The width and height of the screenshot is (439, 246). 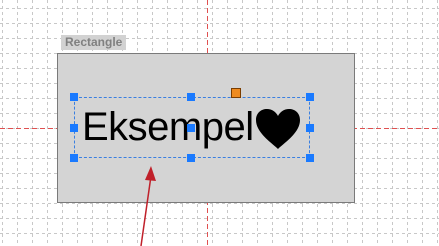 I want to click on resize-handle-bottom-right, so click(x=310, y=158).